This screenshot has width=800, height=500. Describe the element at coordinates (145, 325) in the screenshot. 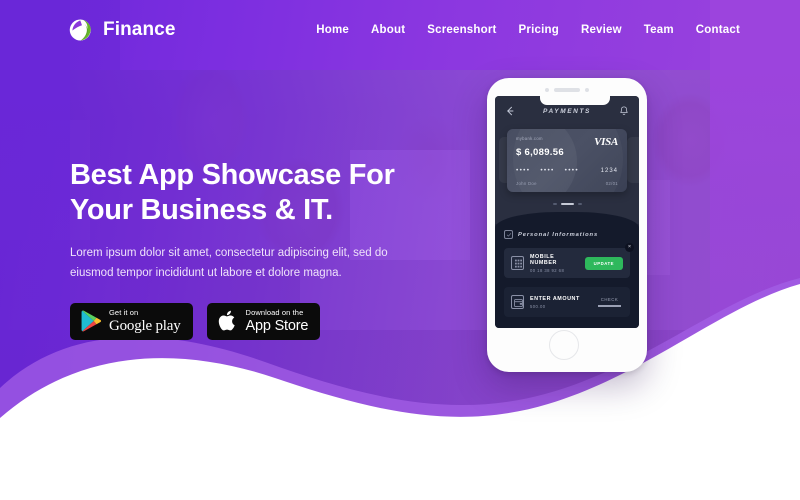

I see `google-play-big-text: Google play` at that location.